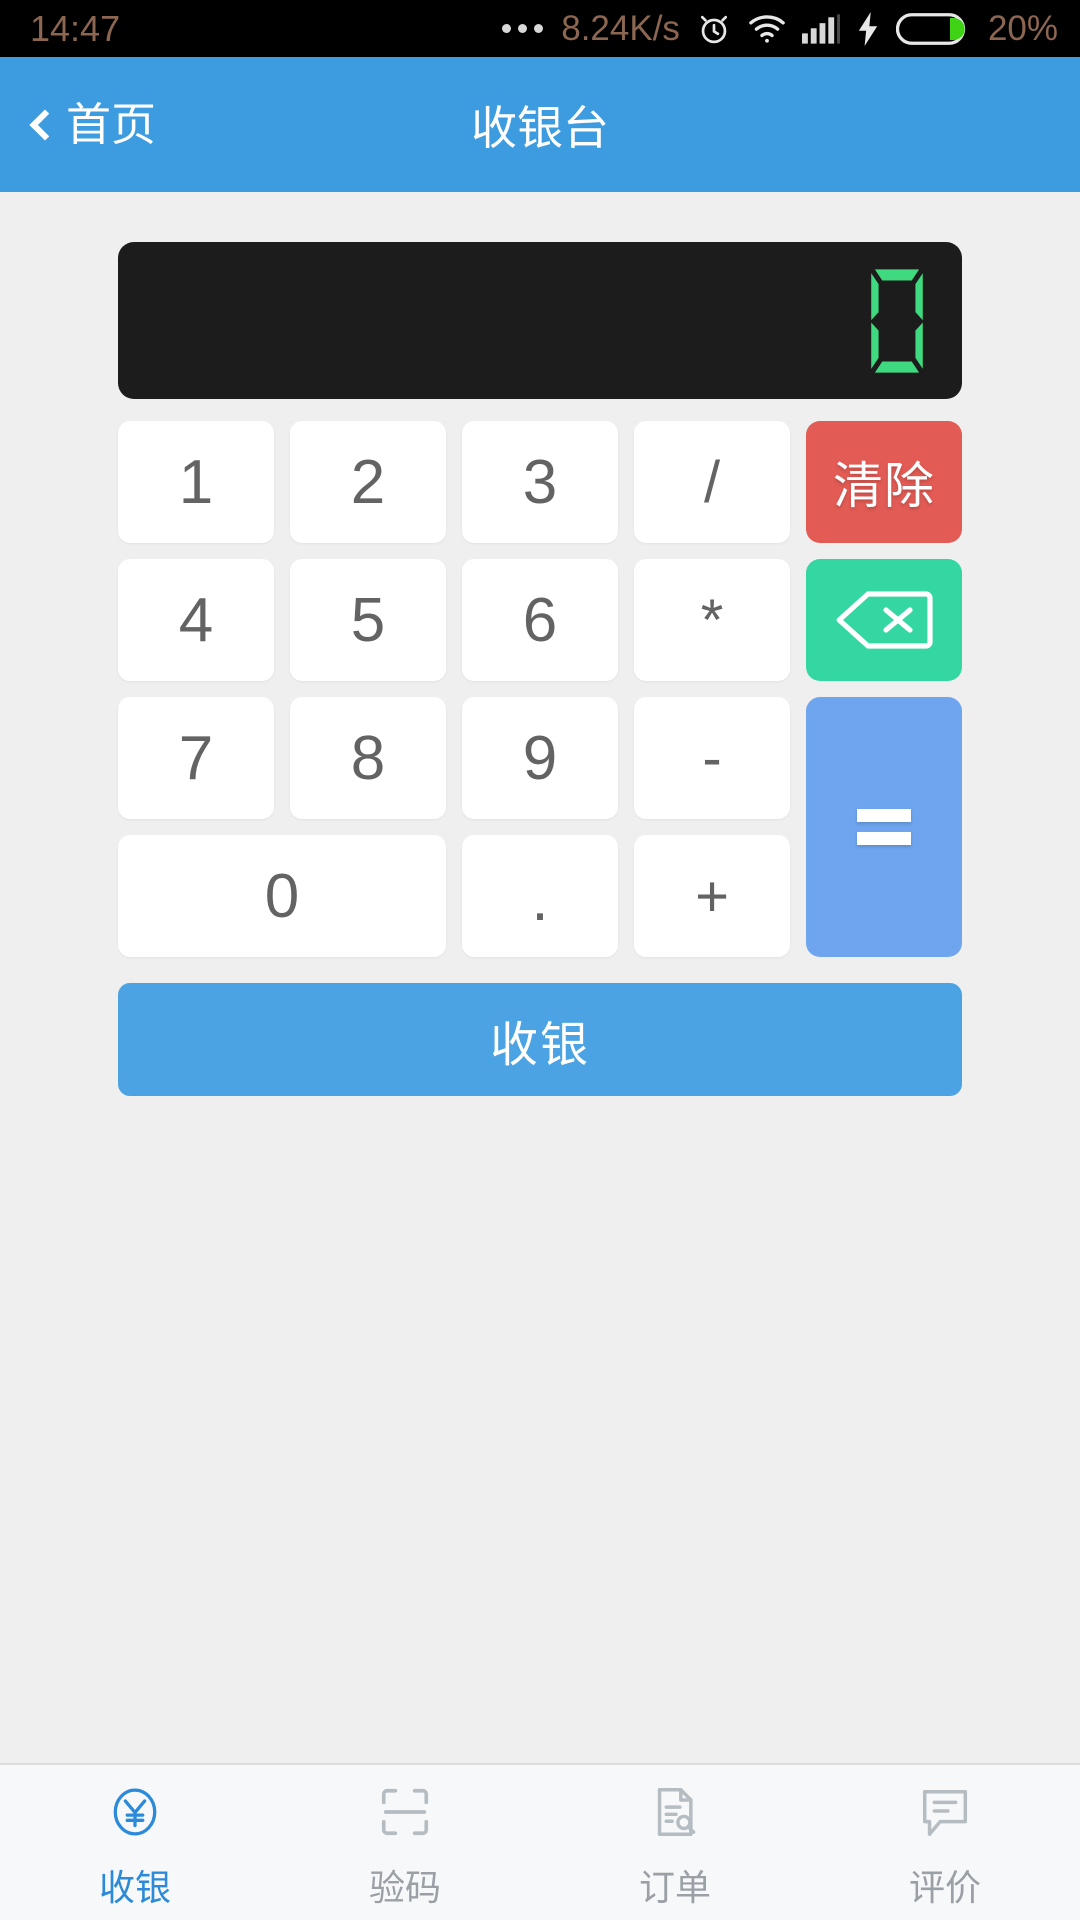 Image resolution: width=1080 pixels, height=1920 pixels. I want to click on key-6: 6, so click(540, 620).